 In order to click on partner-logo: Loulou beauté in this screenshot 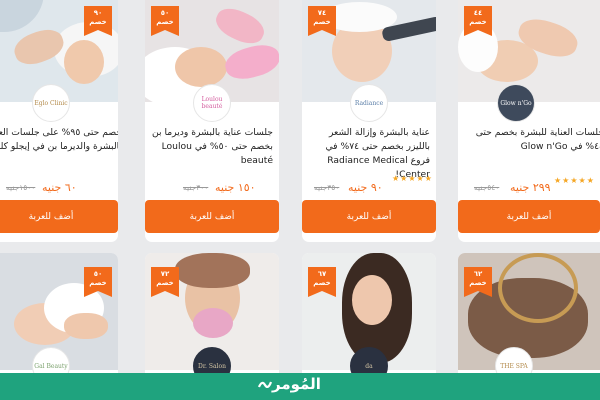, I will do `click(212, 103)`.